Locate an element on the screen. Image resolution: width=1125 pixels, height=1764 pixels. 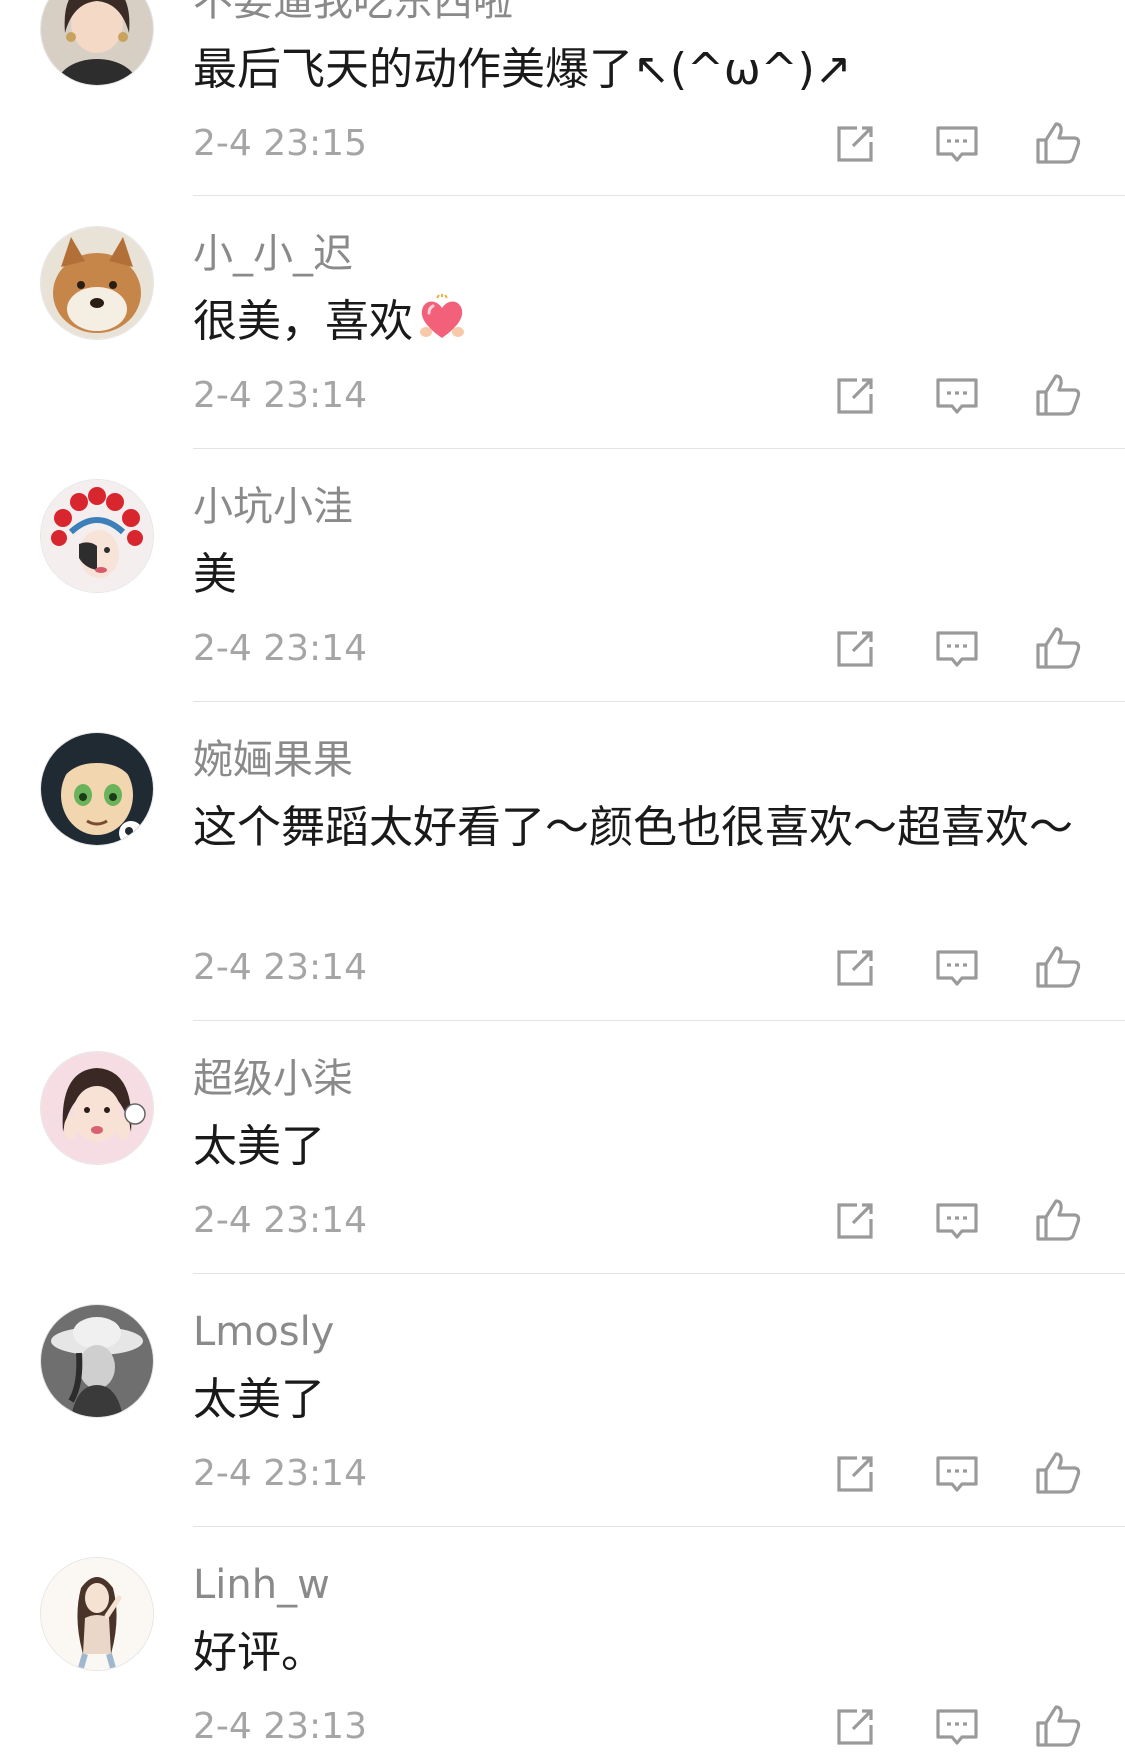
comment-text: 很美，喜欢 is located at coordinates (633, 322).